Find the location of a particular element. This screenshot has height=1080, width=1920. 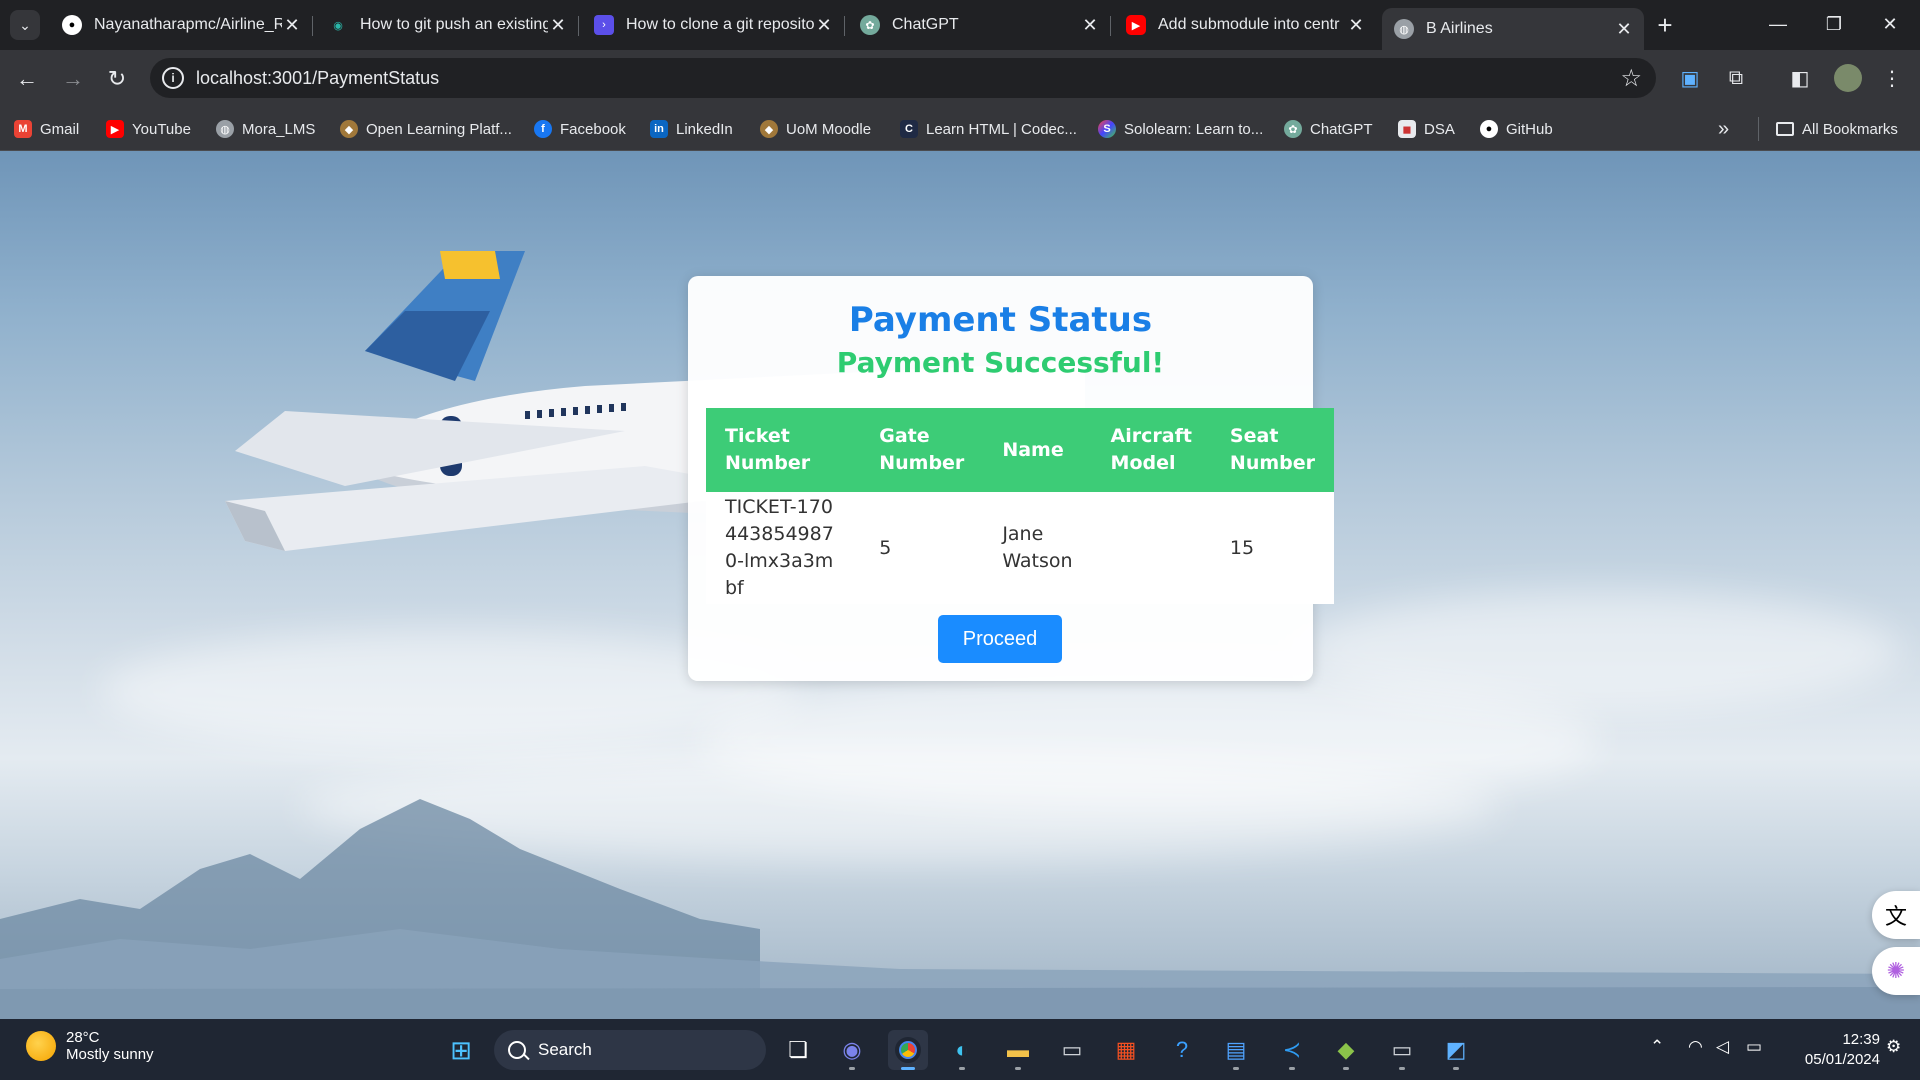

tab-chatgpt: ✿ ChatGPT ✕ is located at coordinates (979, 25).